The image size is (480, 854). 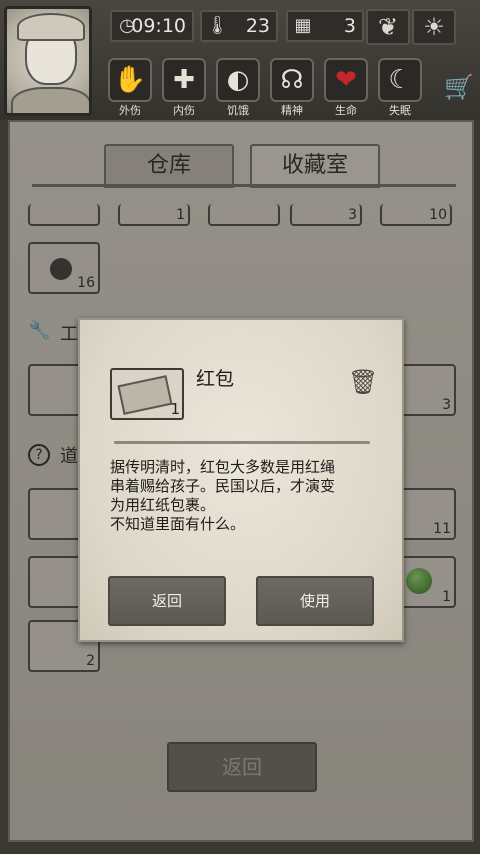 What do you see at coordinates (292, 110) in the screenshot?
I see `status-label-spirit: 精神` at bounding box center [292, 110].